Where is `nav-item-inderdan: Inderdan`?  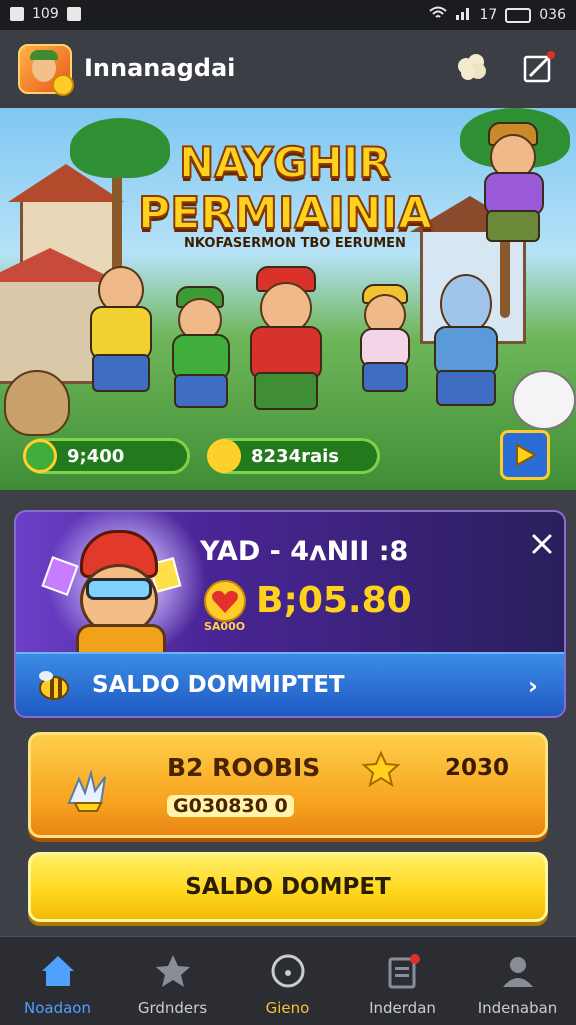 nav-item-inderdan: Inderdan is located at coordinates (402, 981).